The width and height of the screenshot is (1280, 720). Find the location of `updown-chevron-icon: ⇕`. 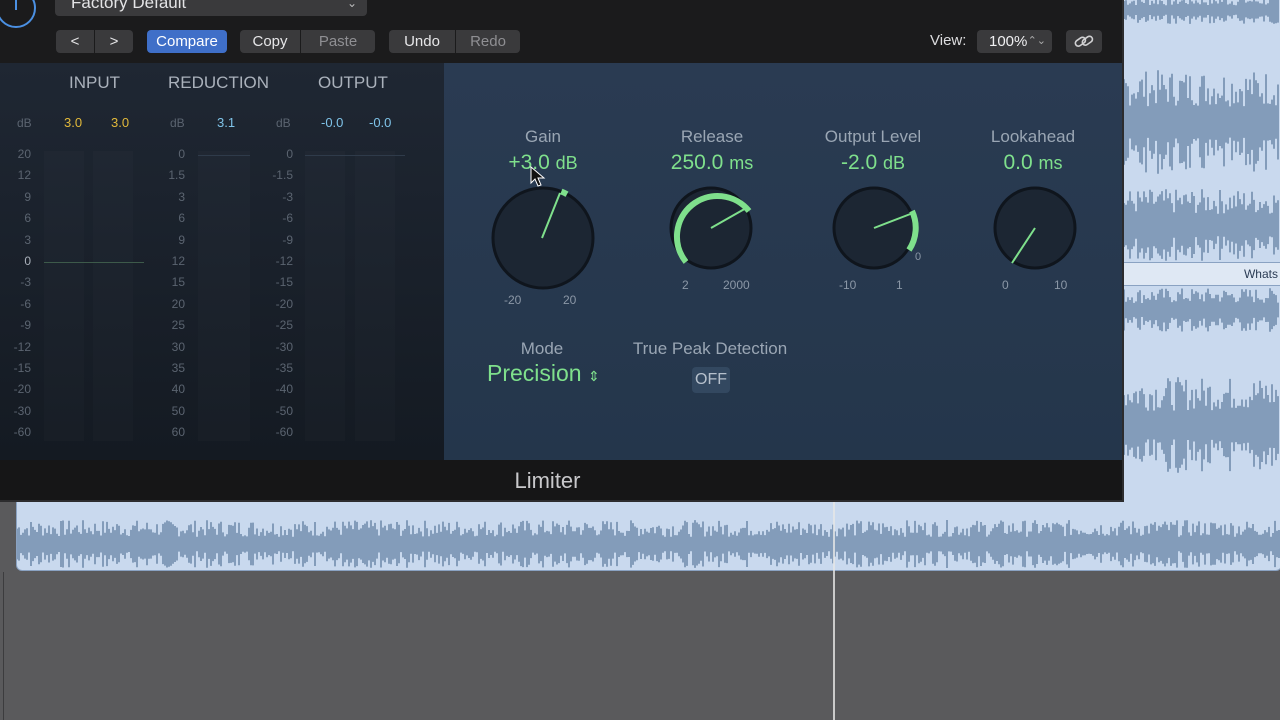

updown-chevron-icon: ⇕ is located at coordinates (594, 376).